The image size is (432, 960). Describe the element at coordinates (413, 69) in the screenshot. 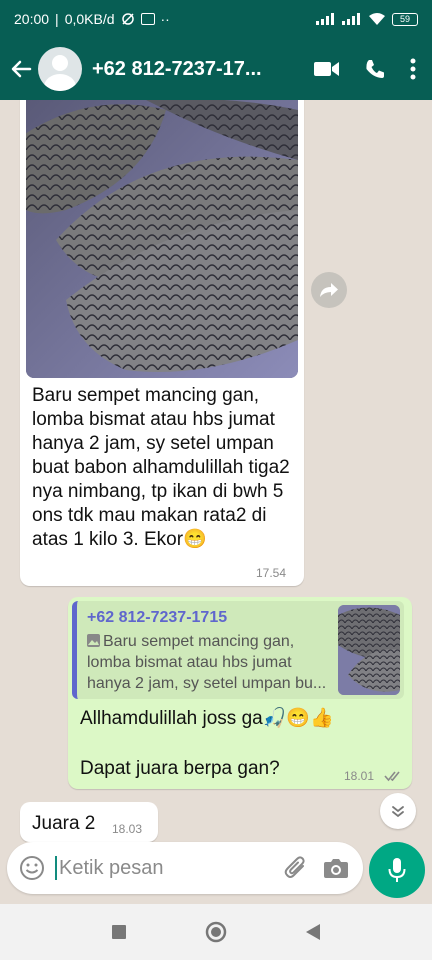

I see `more-icon` at that location.